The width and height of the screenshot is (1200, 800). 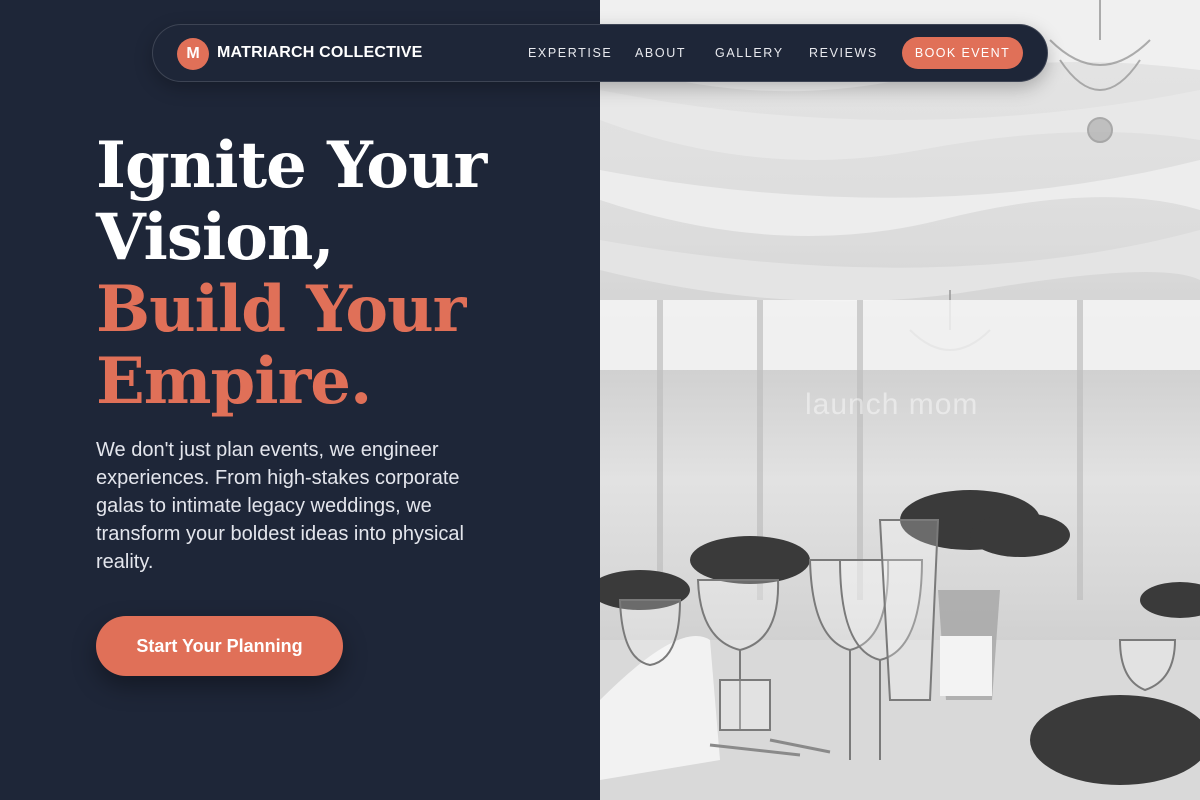 I want to click on book-event-button: BOOK EVENT, so click(x=962, y=53).